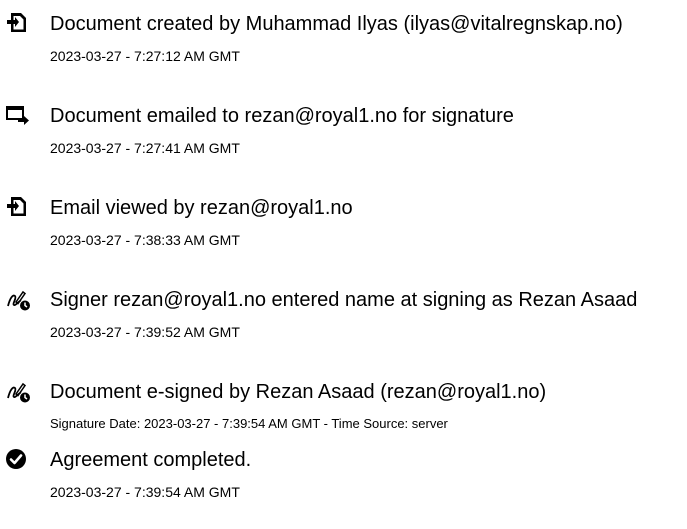 The width and height of the screenshot is (687, 529). What do you see at coordinates (151, 460) in the screenshot?
I see `event-title: Agreement completed.` at bounding box center [151, 460].